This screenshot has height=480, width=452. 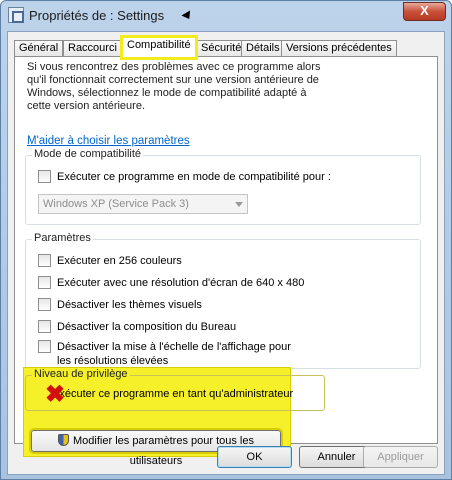 What do you see at coordinates (424, 11) in the screenshot?
I see `close-button: X` at bounding box center [424, 11].